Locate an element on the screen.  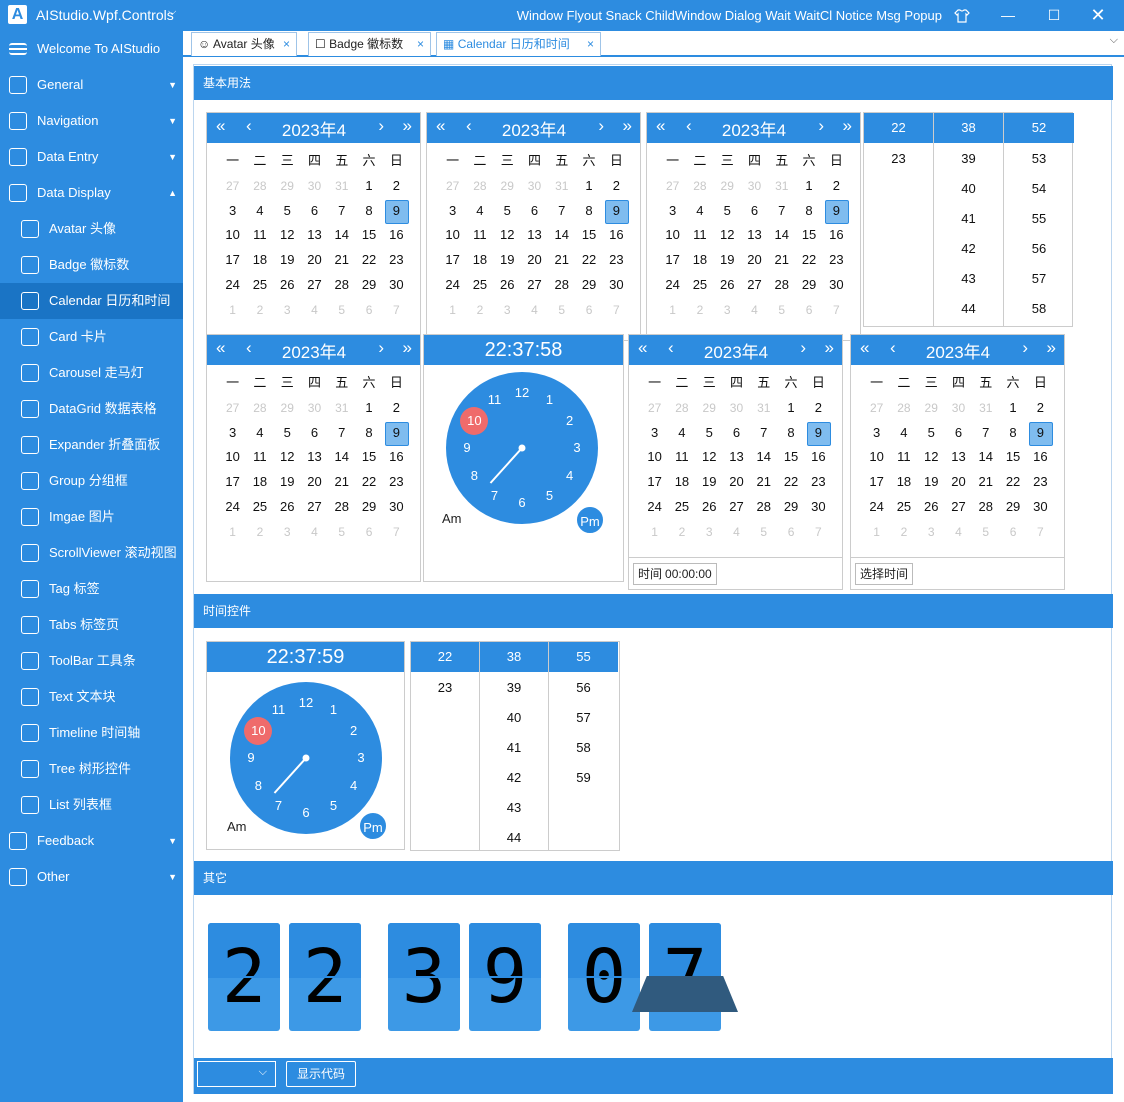
time-option: 42 is located at coordinates (968, 248).